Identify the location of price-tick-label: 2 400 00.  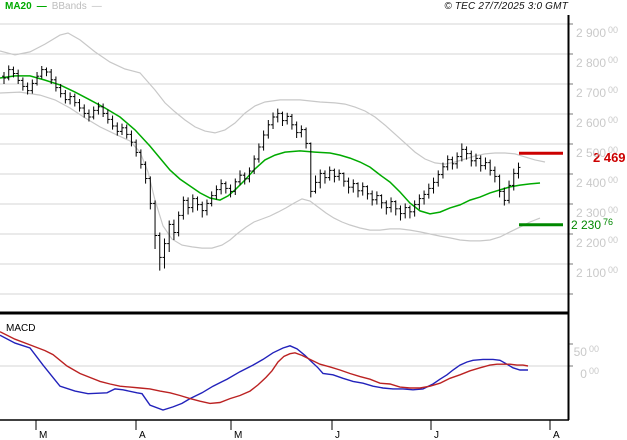
(597, 182).